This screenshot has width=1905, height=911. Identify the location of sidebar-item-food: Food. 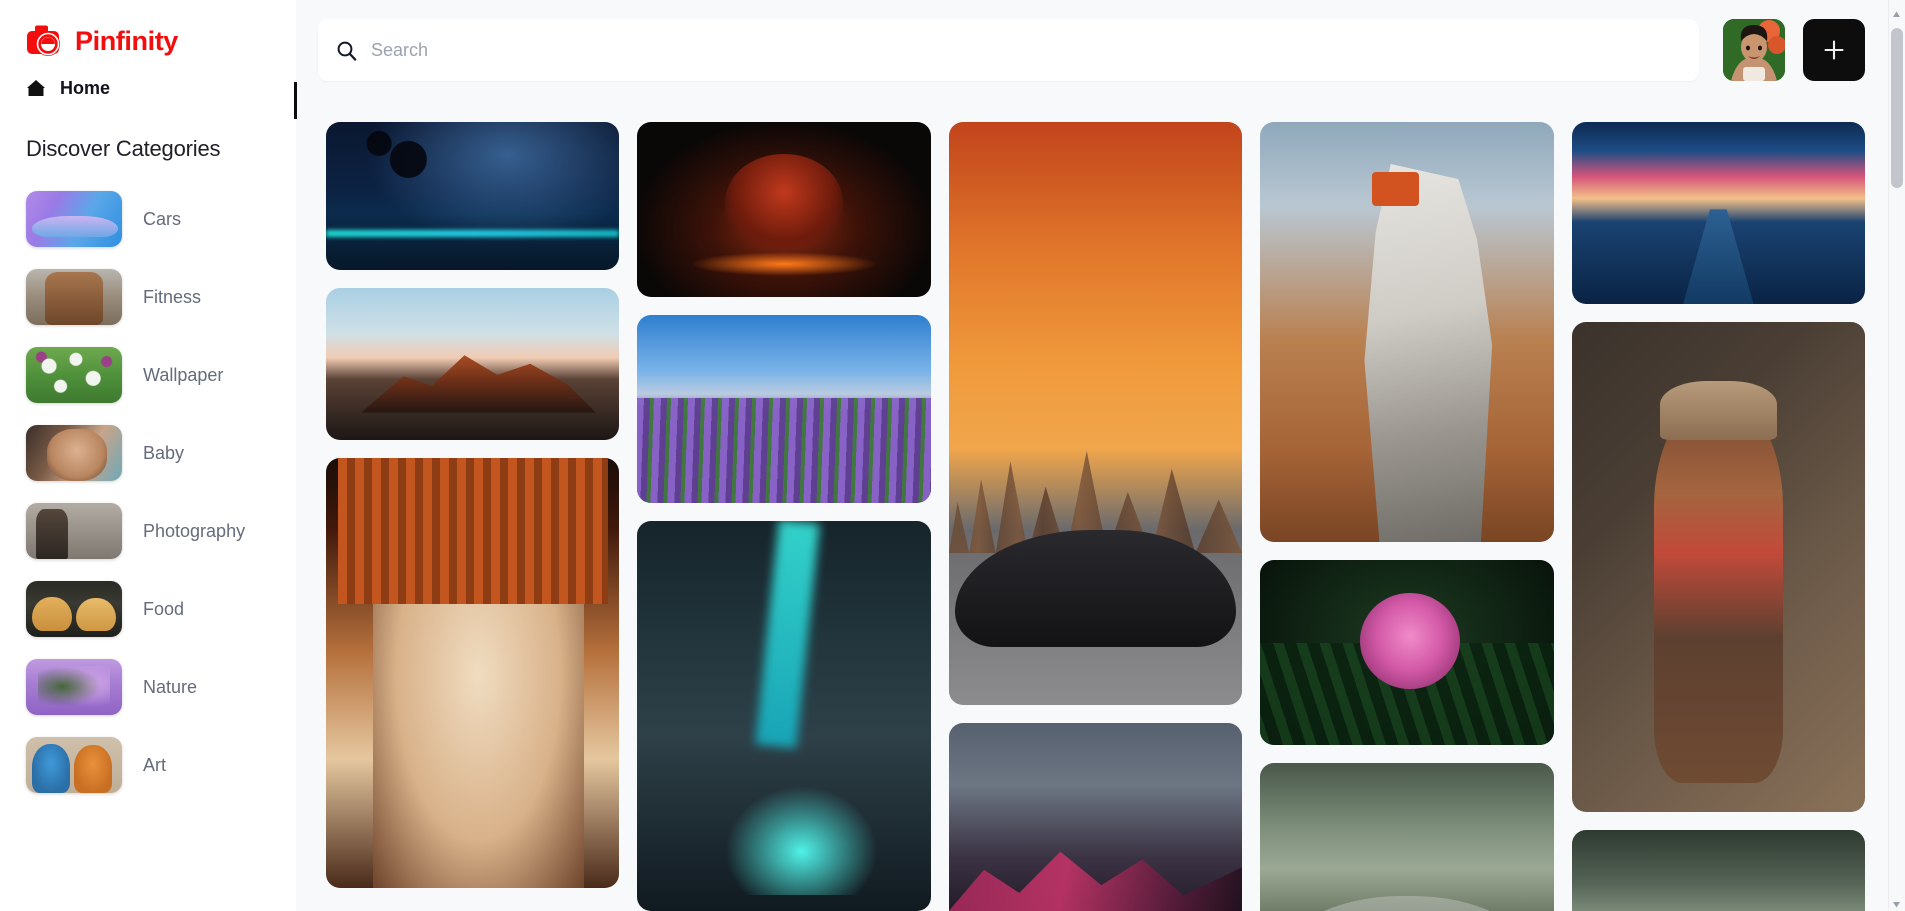
(148, 609).